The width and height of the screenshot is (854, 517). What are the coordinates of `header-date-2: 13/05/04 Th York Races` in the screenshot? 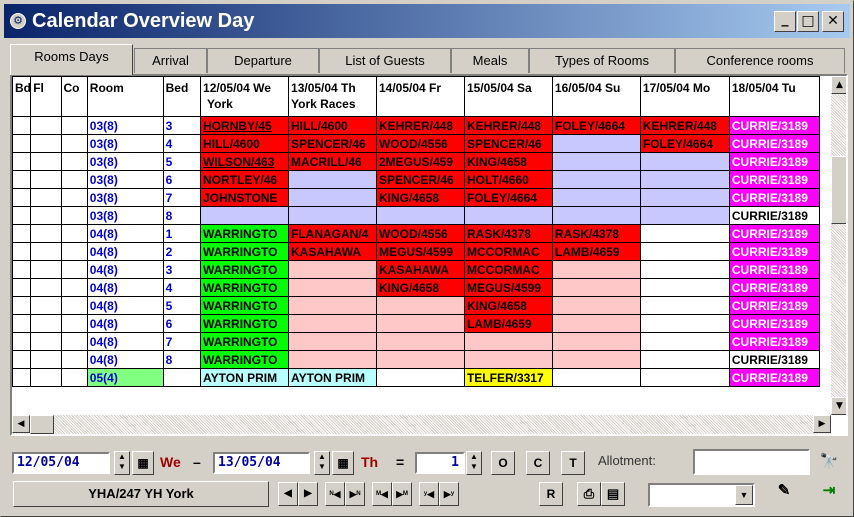 It's located at (332, 96).